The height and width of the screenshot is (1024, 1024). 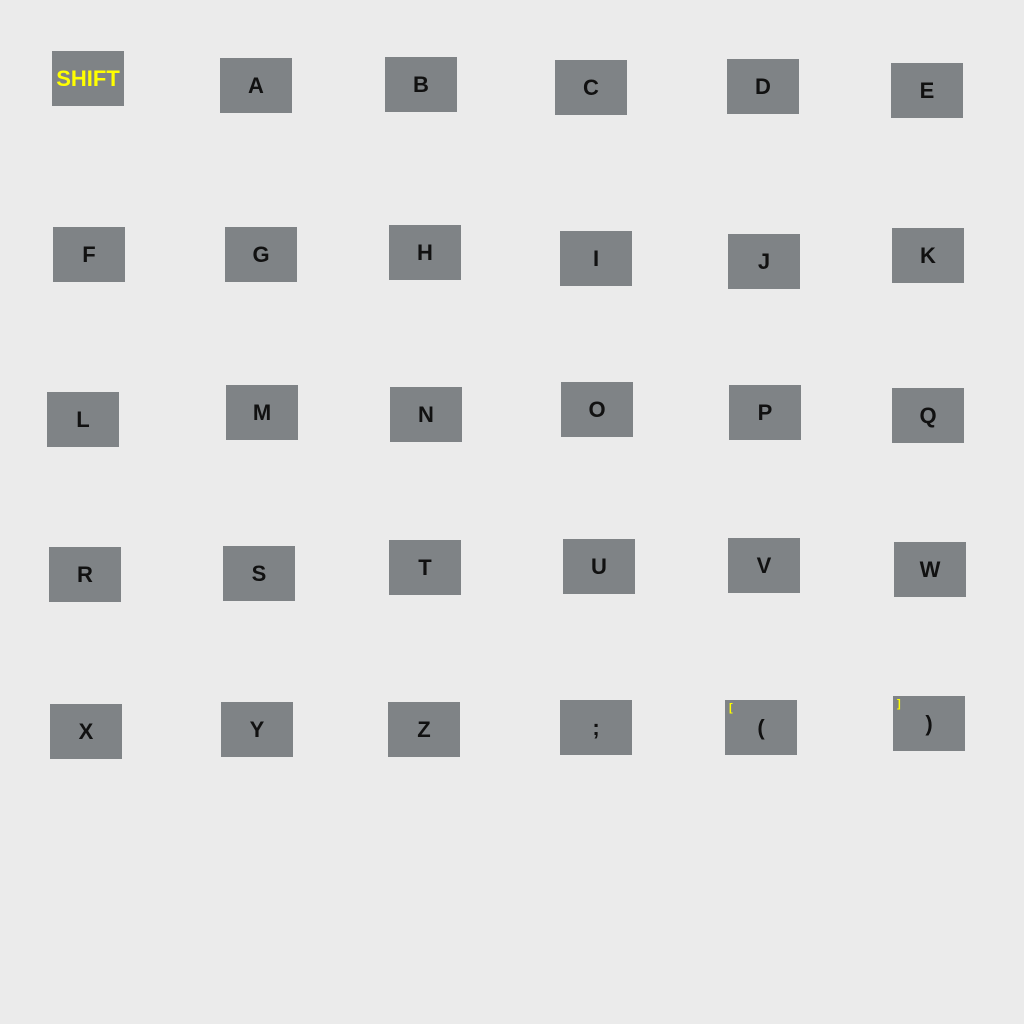 I want to click on key-i: I, so click(x=596, y=258).